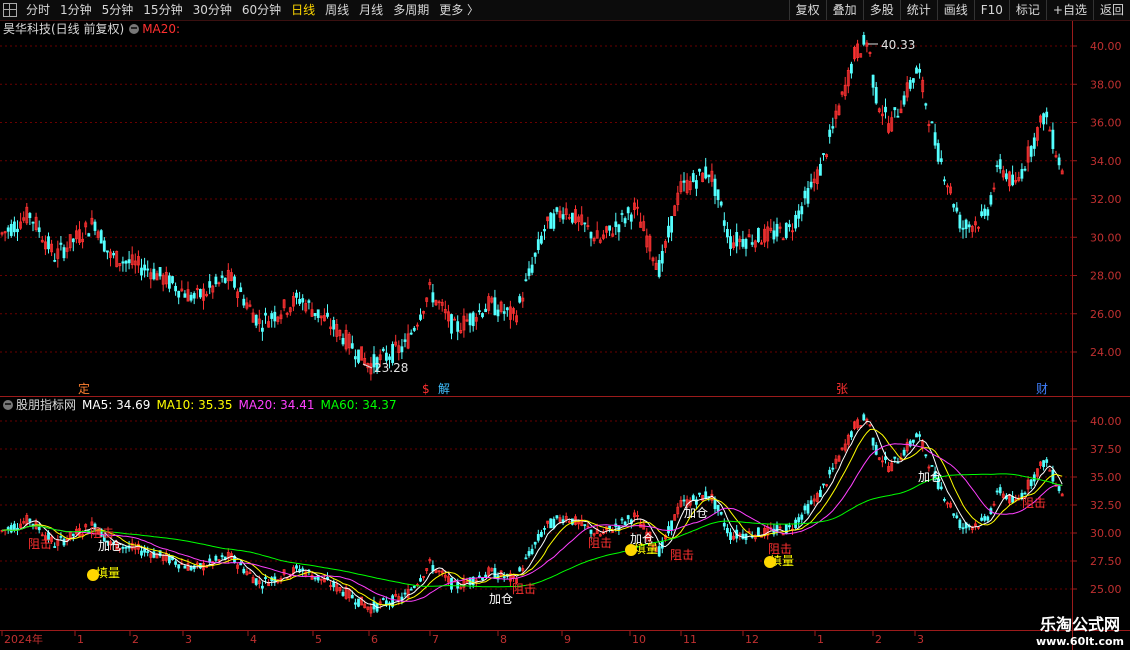  I want to click on time-label: 7, so click(435, 639).